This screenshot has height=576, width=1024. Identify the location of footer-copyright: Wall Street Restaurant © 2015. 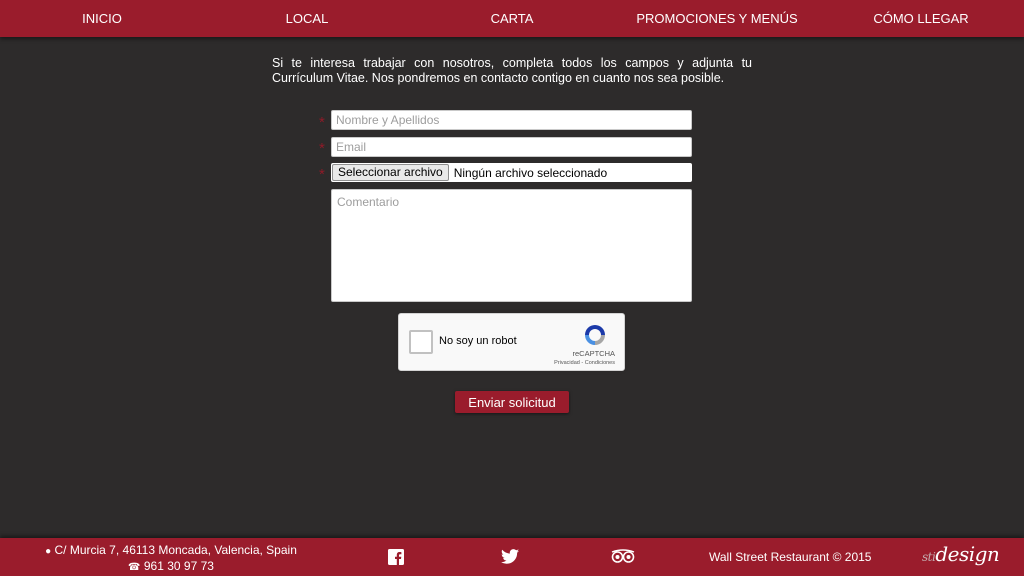
(790, 557).